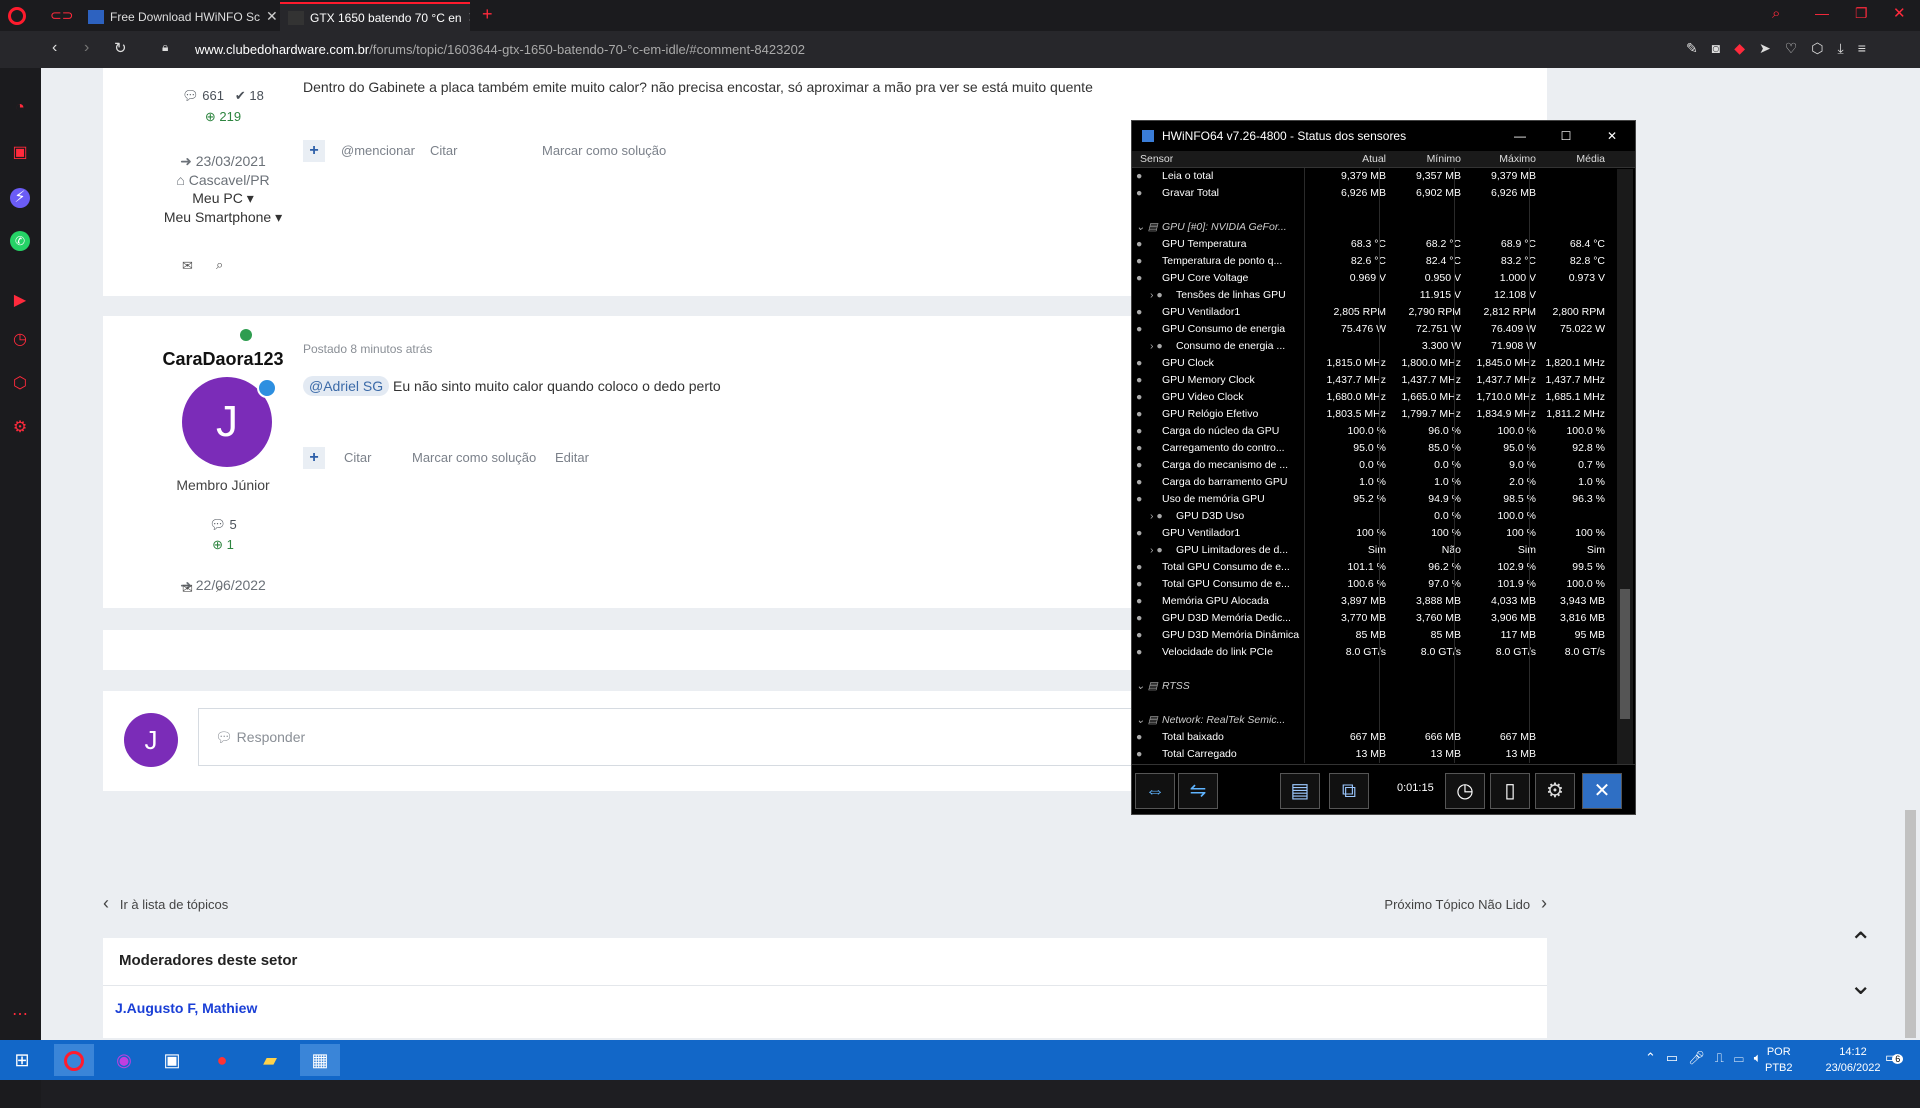 The image size is (1920, 1108). I want to click on sensor-row: ● Leia o total 9,379 MB 9,357 MB 9,379 MB, so click(1371, 176).